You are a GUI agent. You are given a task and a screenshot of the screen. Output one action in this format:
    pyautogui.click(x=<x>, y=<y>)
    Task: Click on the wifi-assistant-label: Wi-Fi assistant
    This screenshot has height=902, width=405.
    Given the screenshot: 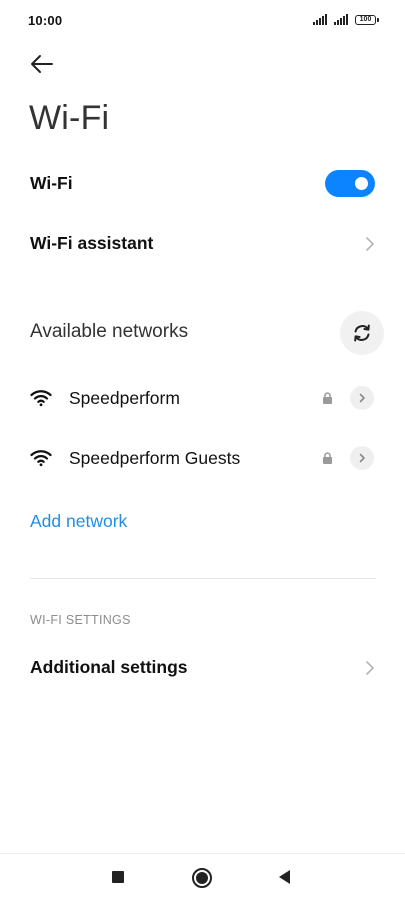 What is the action you would take?
    pyautogui.click(x=92, y=243)
    